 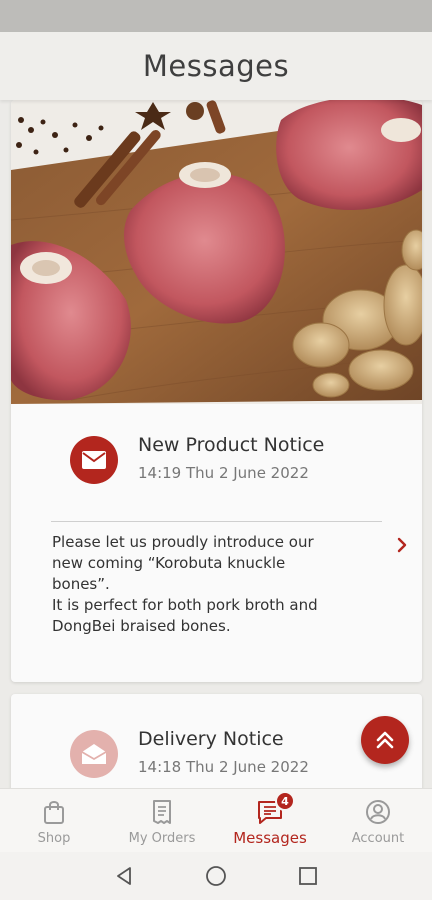 What do you see at coordinates (270, 820) in the screenshot?
I see `nav-item-messages: 4 Messages` at bounding box center [270, 820].